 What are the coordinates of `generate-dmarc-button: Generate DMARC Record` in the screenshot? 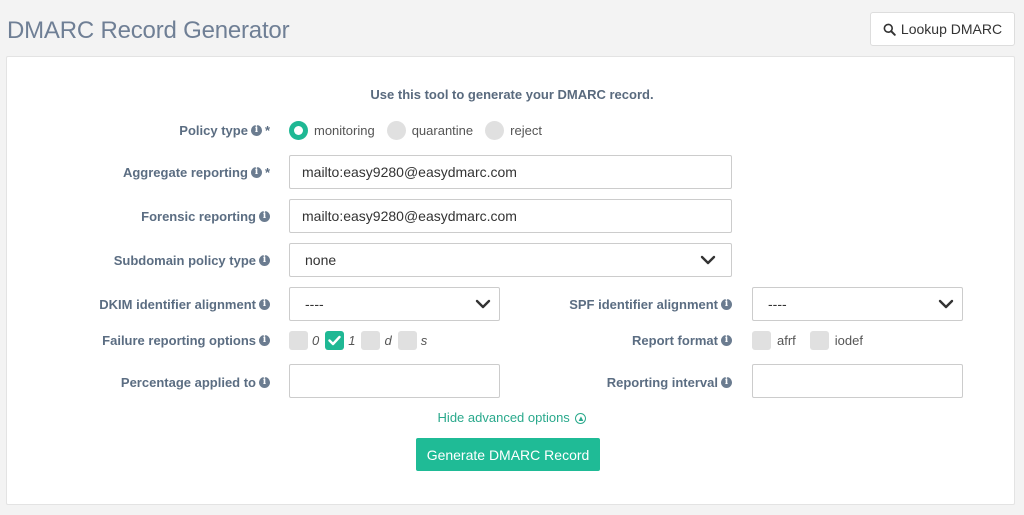 It's located at (508, 454).